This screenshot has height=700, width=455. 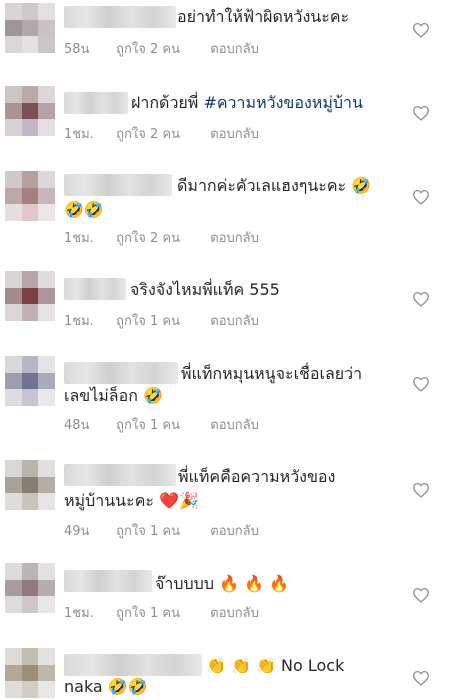 What do you see at coordinates (272, 373) in the screenshot?
I see `comment-text: พี่แท็กหมุนหนูจะเชื่อเลยว่า` at bounding box center [272, 373].